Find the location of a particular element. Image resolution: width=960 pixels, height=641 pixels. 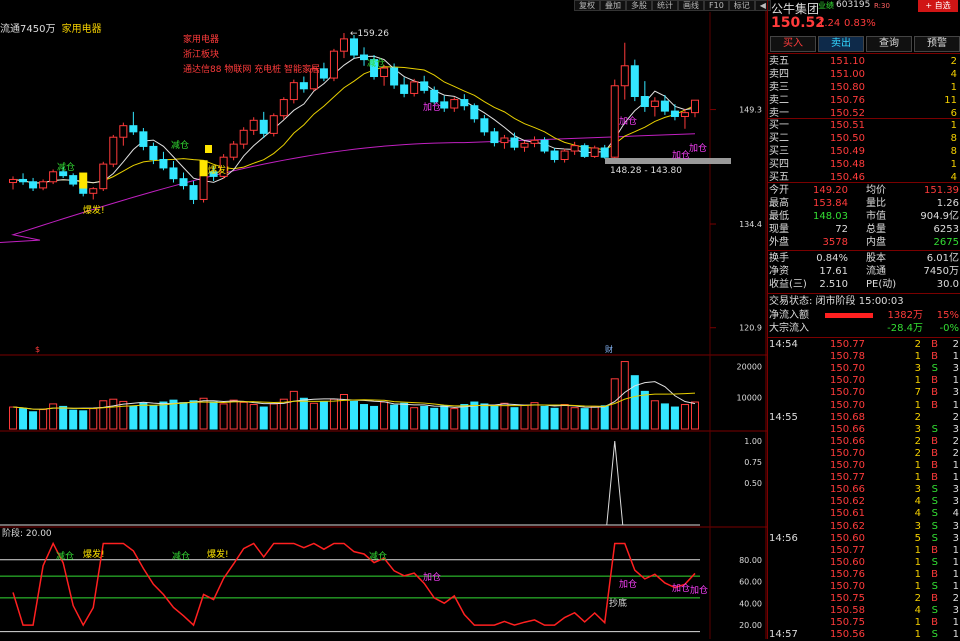

stat-label: 收益(三) is located at coordinates (788, 284).